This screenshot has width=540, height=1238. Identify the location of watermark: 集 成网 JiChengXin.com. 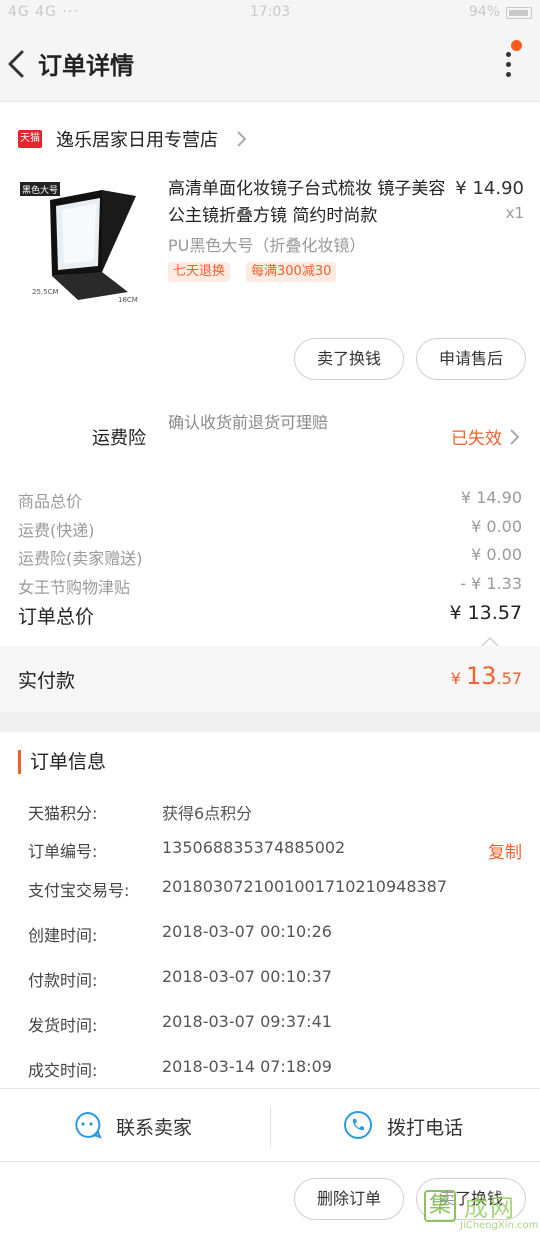
(479, 1211).